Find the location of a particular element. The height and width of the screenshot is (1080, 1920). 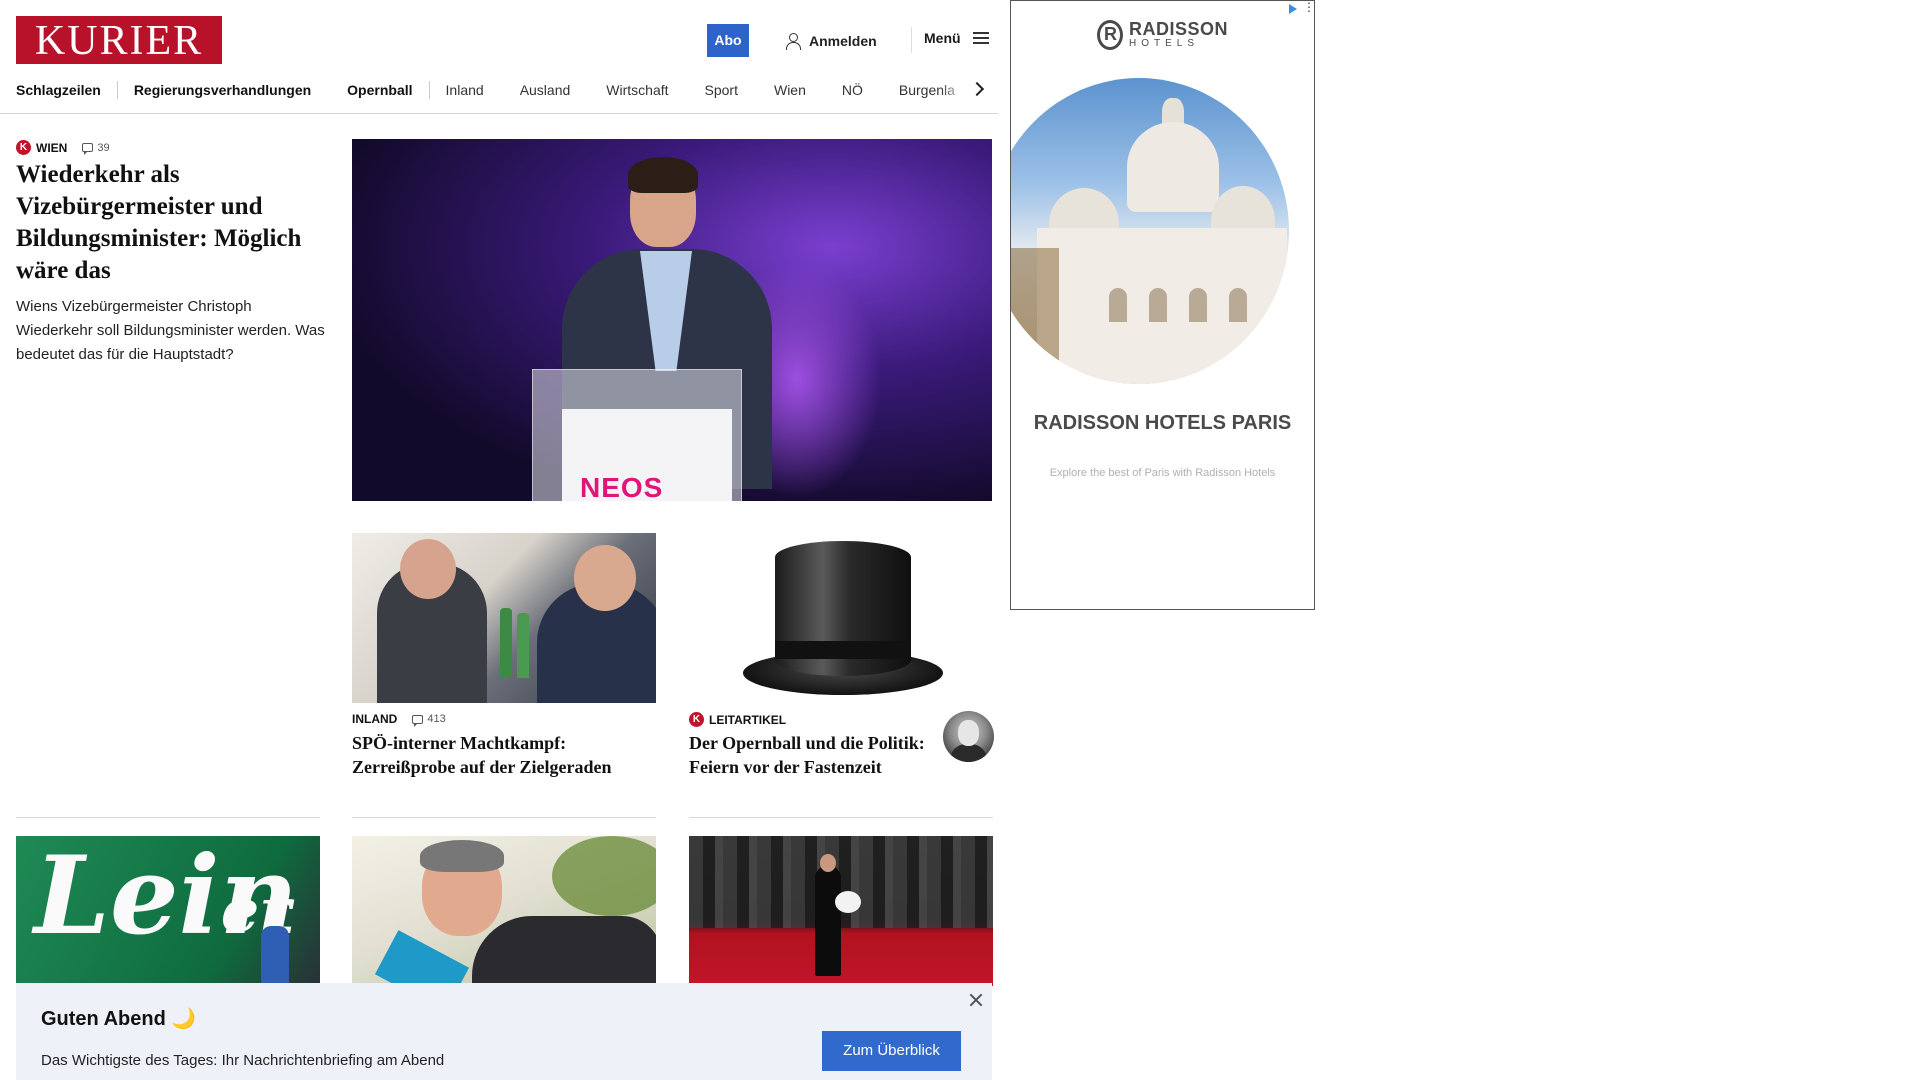

nav-item-schlagzeilen: Schlagzeilen is located at coordinates (58, 90).